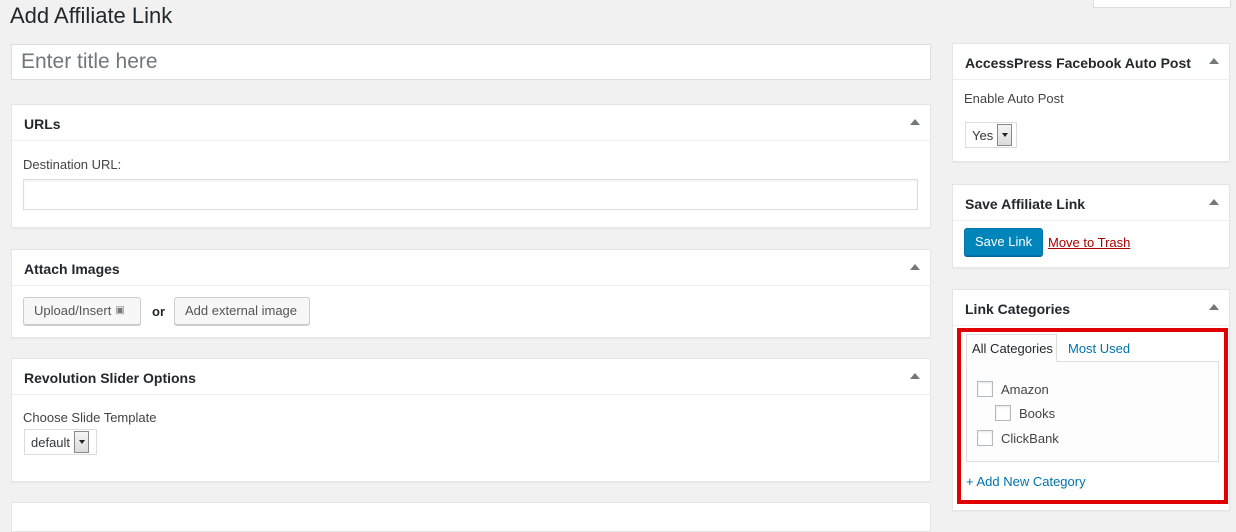 The width and height of the screenshot is (1236, 532). Describe the element at coordinates (91, 15) in the screenshot. I see `page-title: Add Affiliate Link` at that location.